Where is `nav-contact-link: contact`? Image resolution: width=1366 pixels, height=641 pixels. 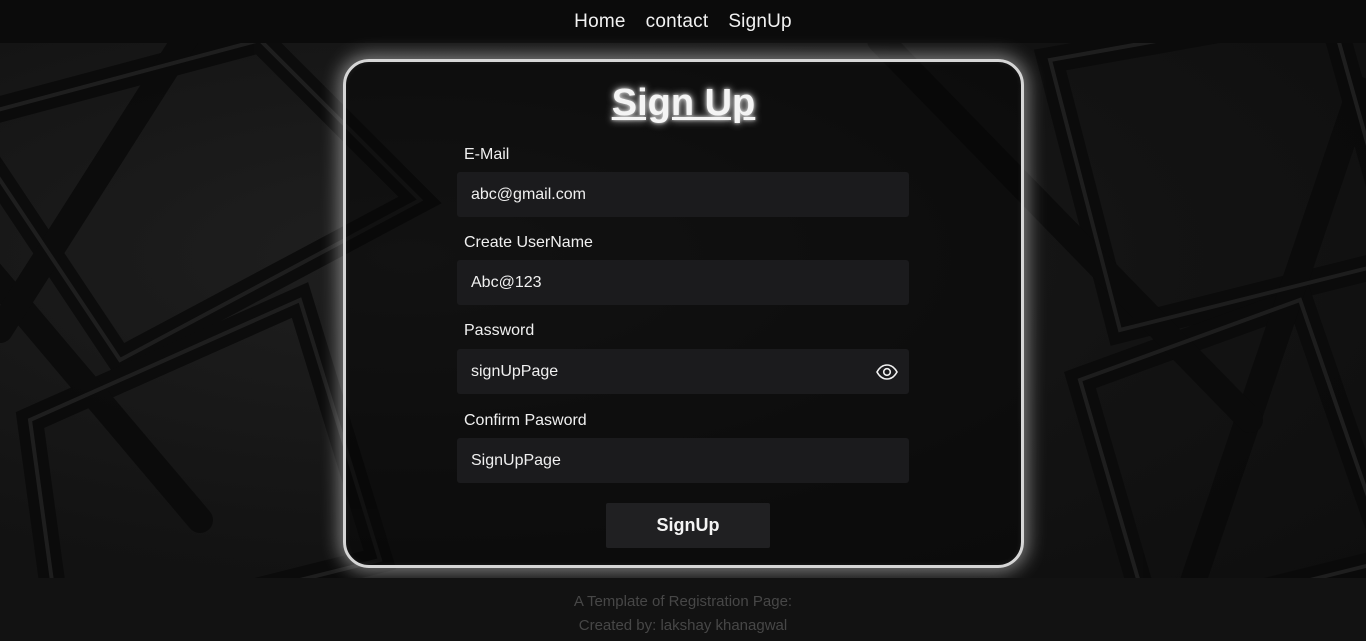 nav-contact-link: contact is located at coordinates (677, 22).